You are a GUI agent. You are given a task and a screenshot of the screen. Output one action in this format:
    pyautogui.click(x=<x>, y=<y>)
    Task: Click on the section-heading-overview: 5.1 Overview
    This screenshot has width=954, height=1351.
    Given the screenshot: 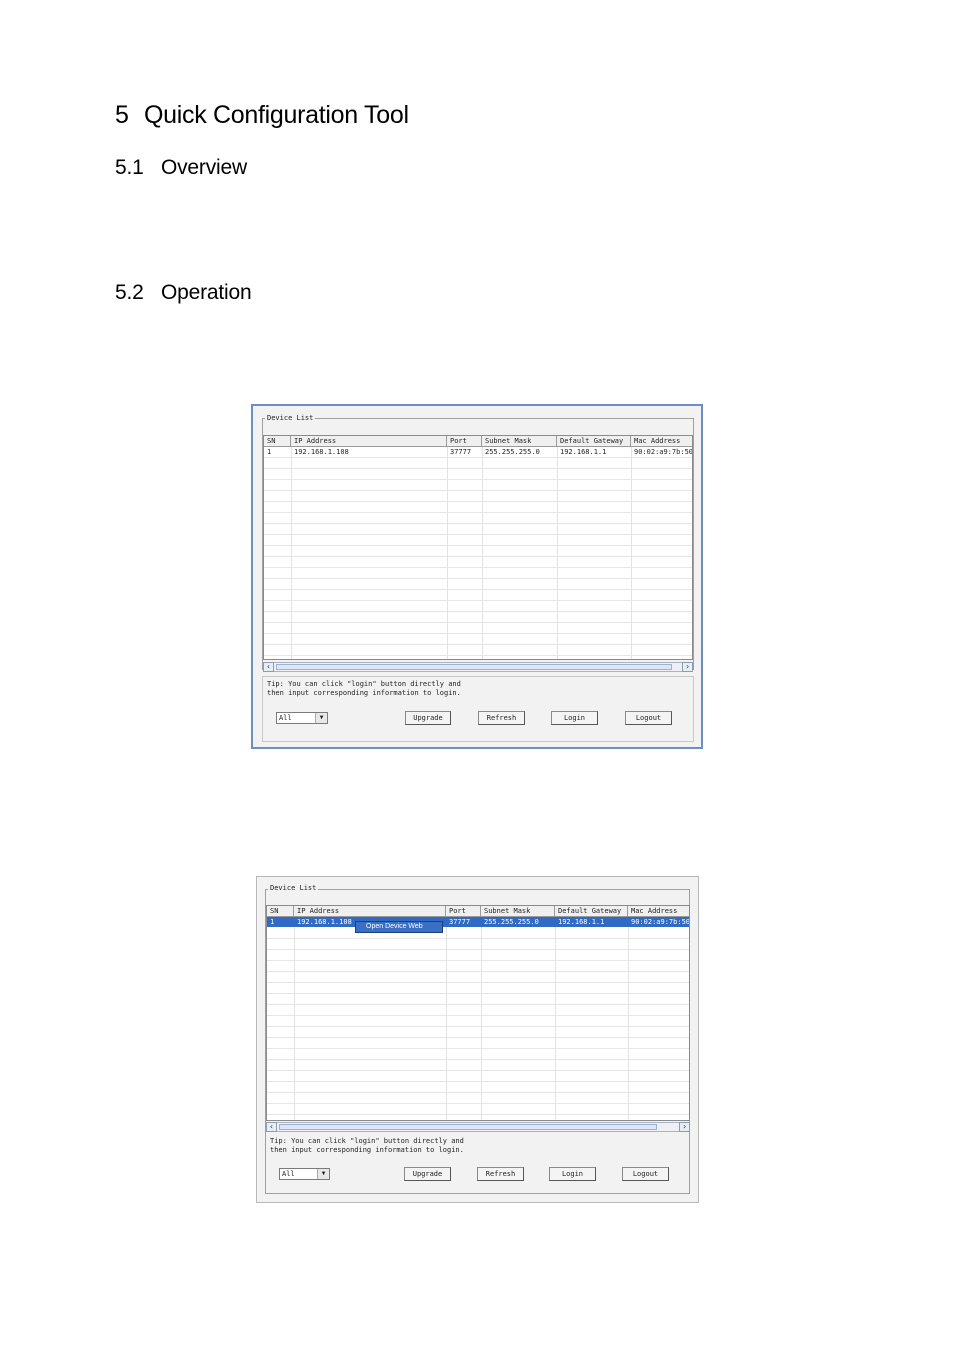 What is the action you would take?
    pyautogui.click(x=181, y=168)
    